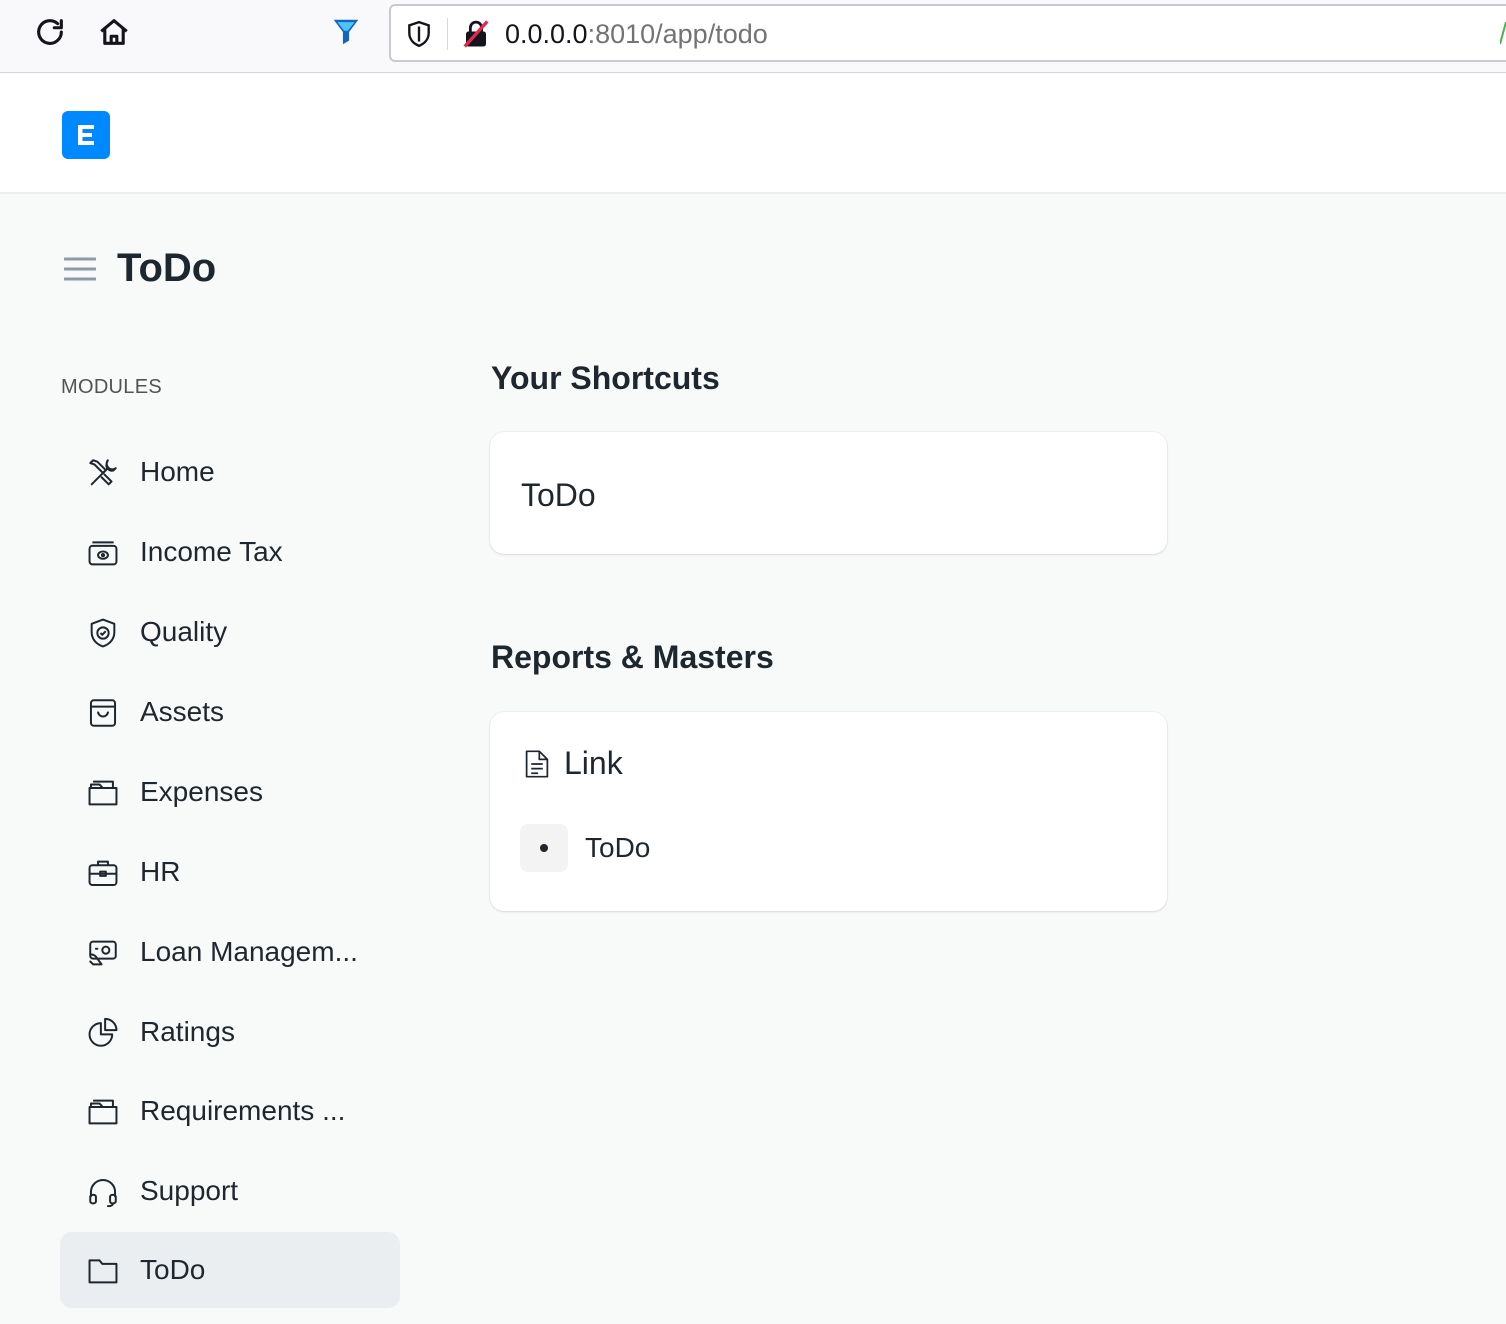 The height and width of the screenshot is (1324, 1506). What do you see at coordinates (632, 657) in the screenshot?
I see `reports-section-title: Reports & Masters` at bounding box center [632, 657].